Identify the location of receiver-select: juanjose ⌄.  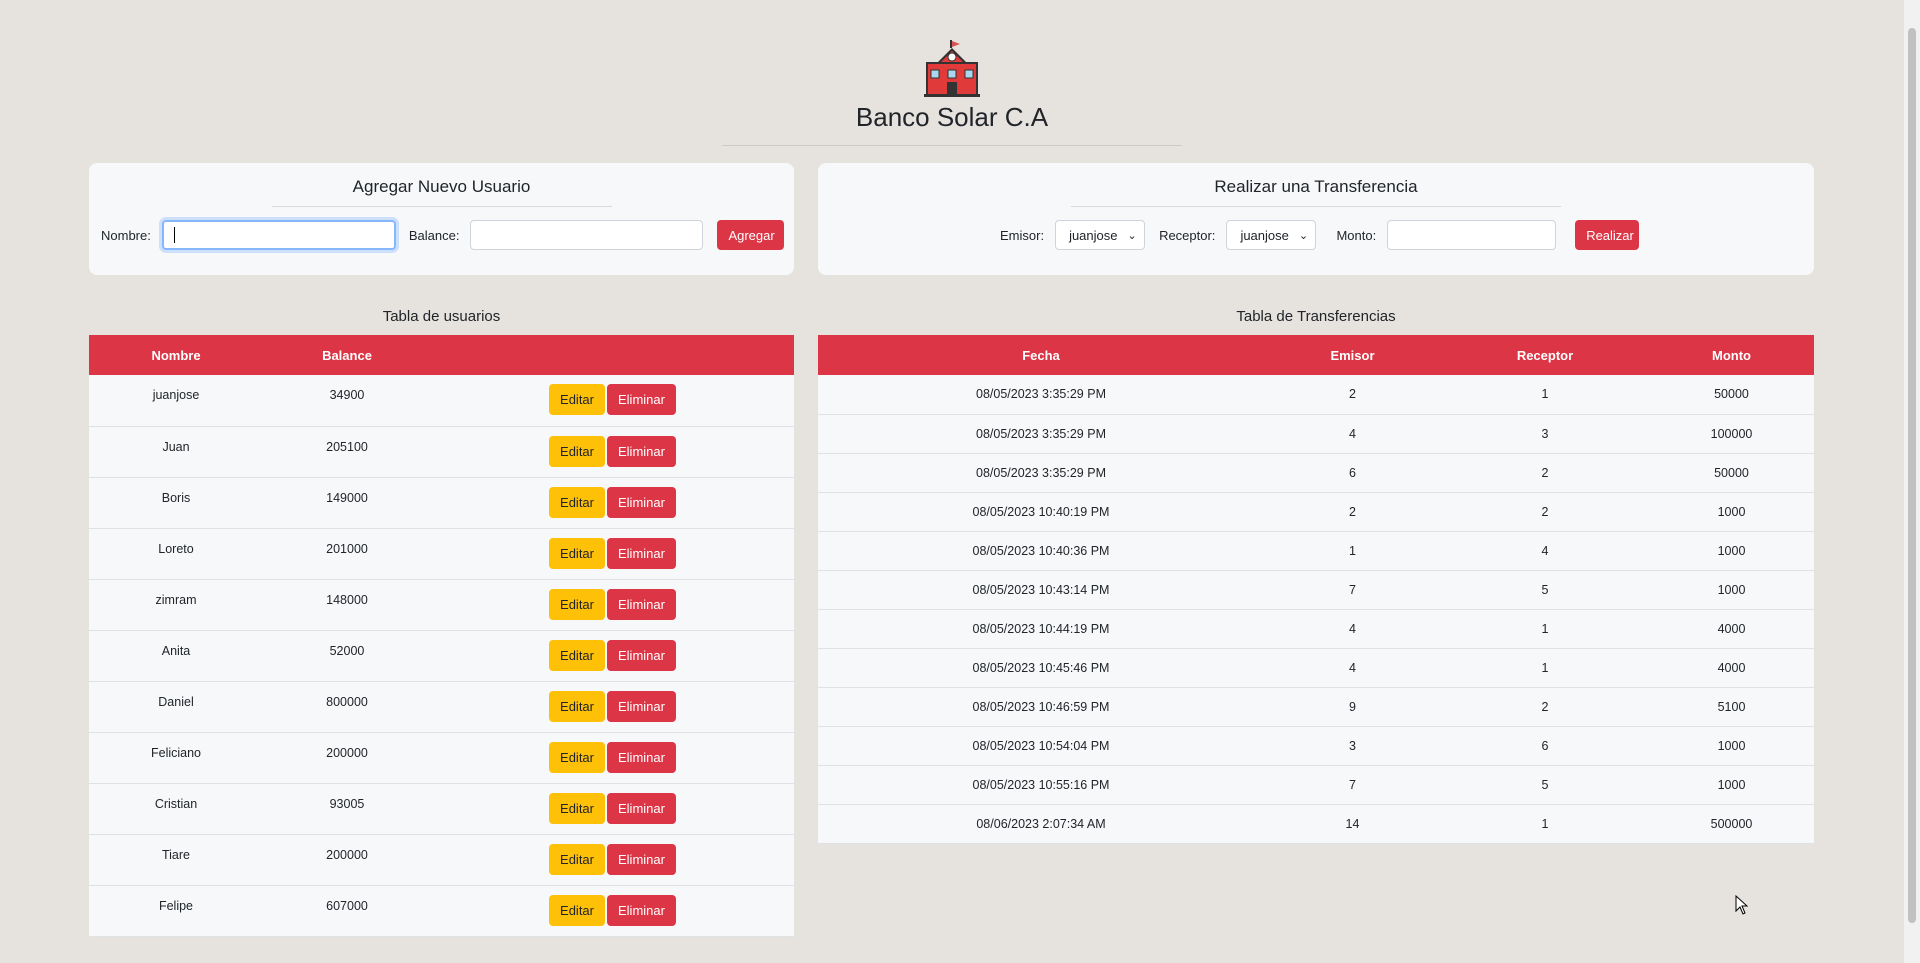
(1271, 235).